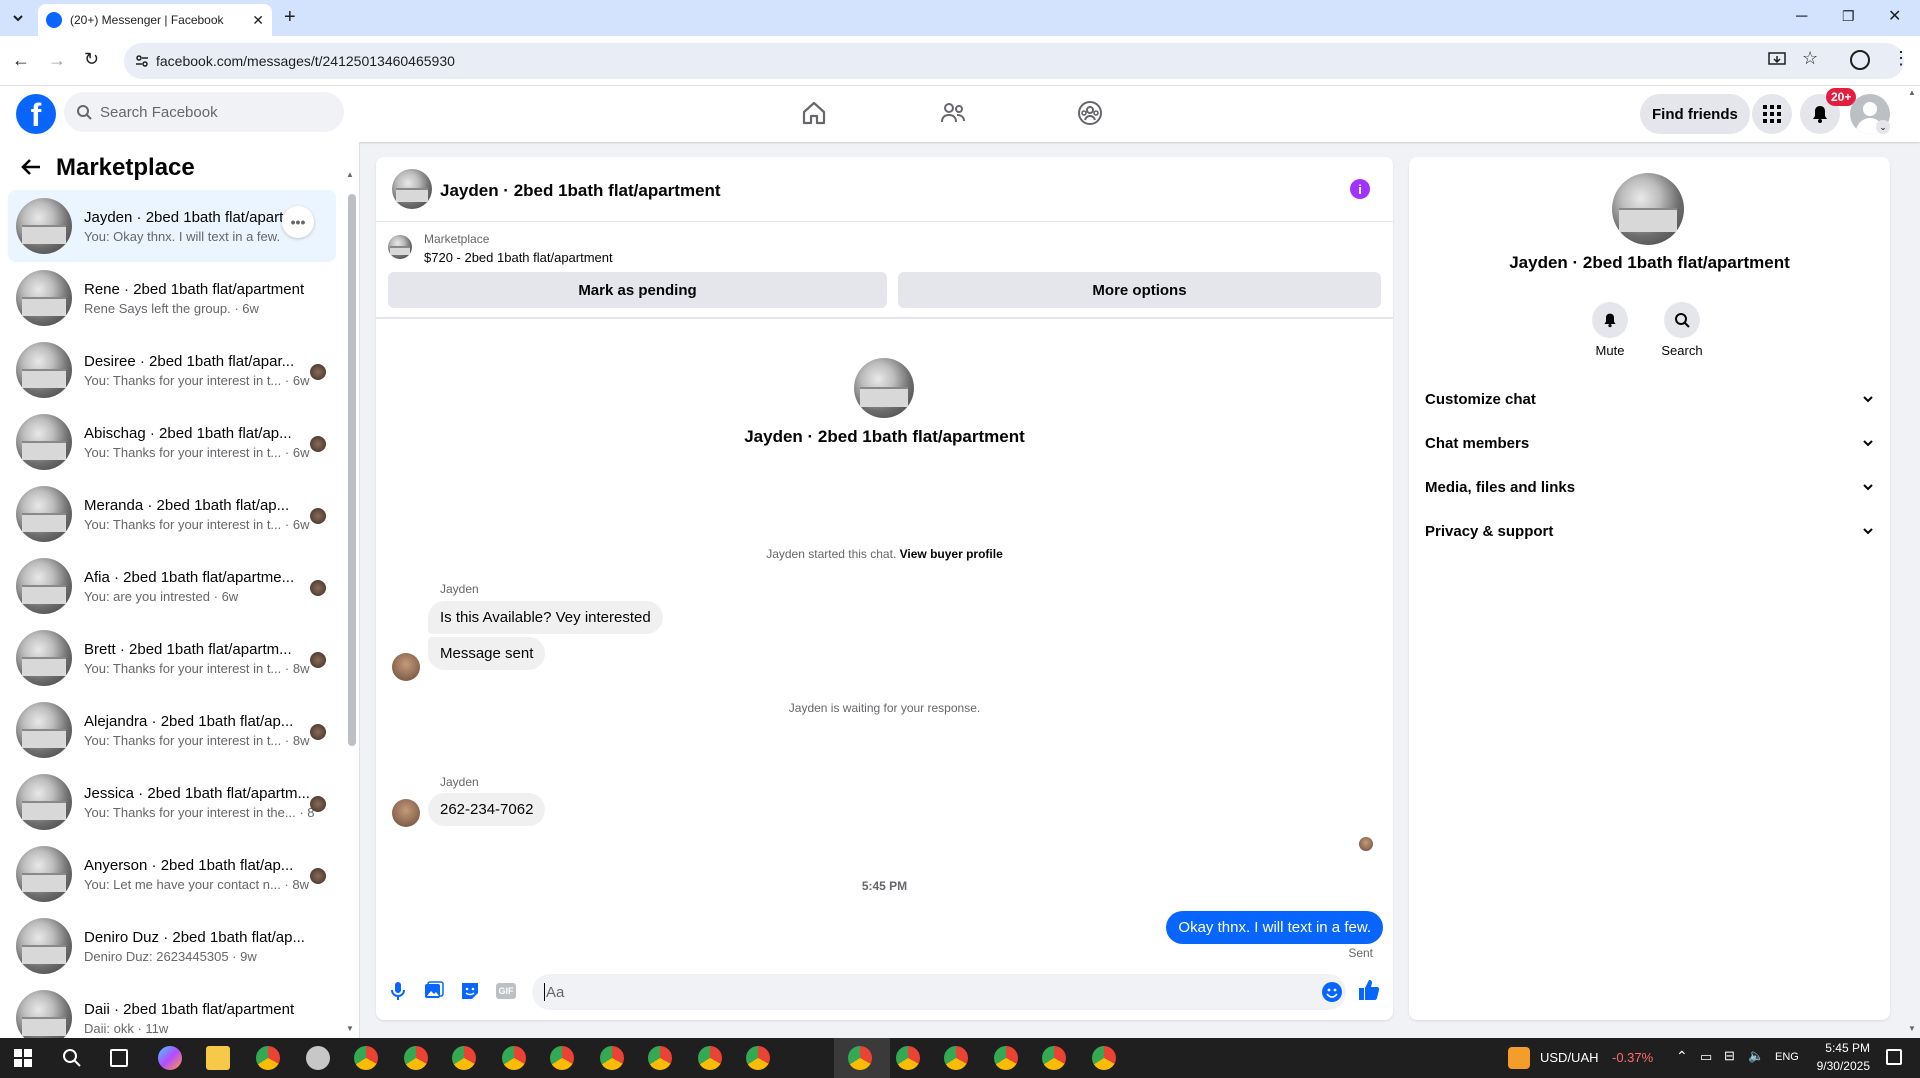 The image size is (1920, 1078). Describe the element at coordinates (545, 617) in the screenshot. I see `message-bubble: Is this Available? Vey interested` at that location.